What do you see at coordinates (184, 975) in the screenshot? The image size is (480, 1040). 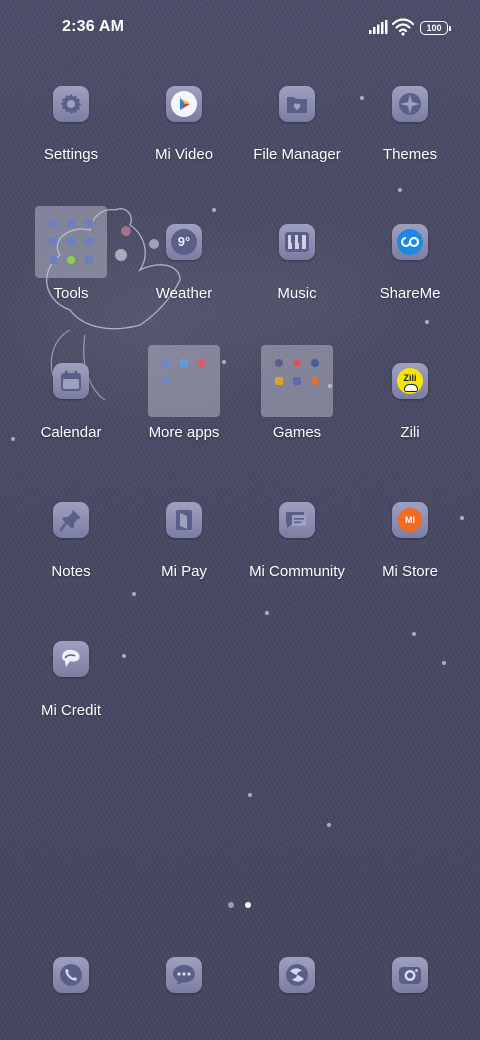 I see `messages-icon` at bounding box center [184, 975].